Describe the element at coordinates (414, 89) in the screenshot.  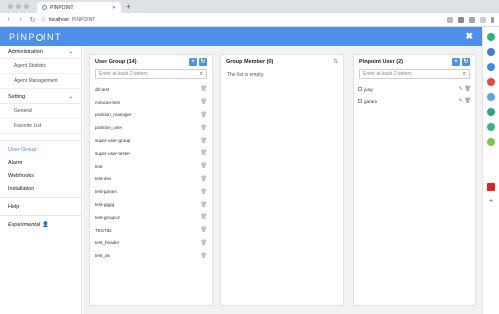
I see `user-list-item: jung ✎ 🗑` at that location.